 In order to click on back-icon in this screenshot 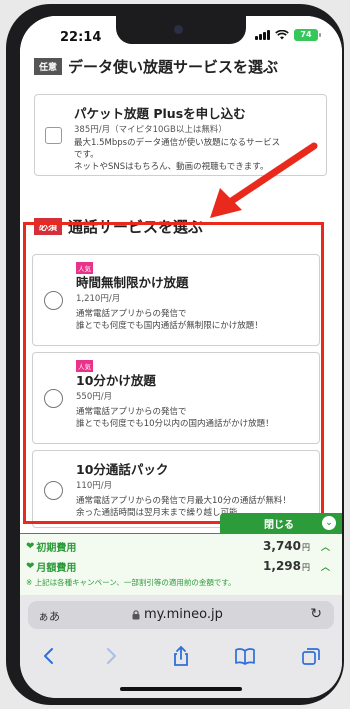, I will do `click(49, 656)`.